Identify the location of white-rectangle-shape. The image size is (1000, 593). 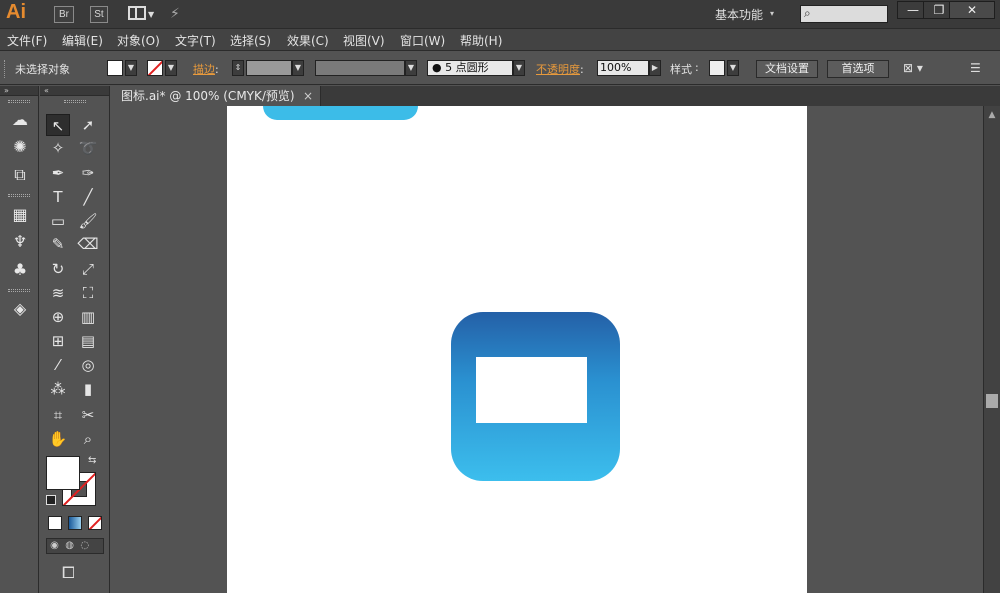
(531, 390).